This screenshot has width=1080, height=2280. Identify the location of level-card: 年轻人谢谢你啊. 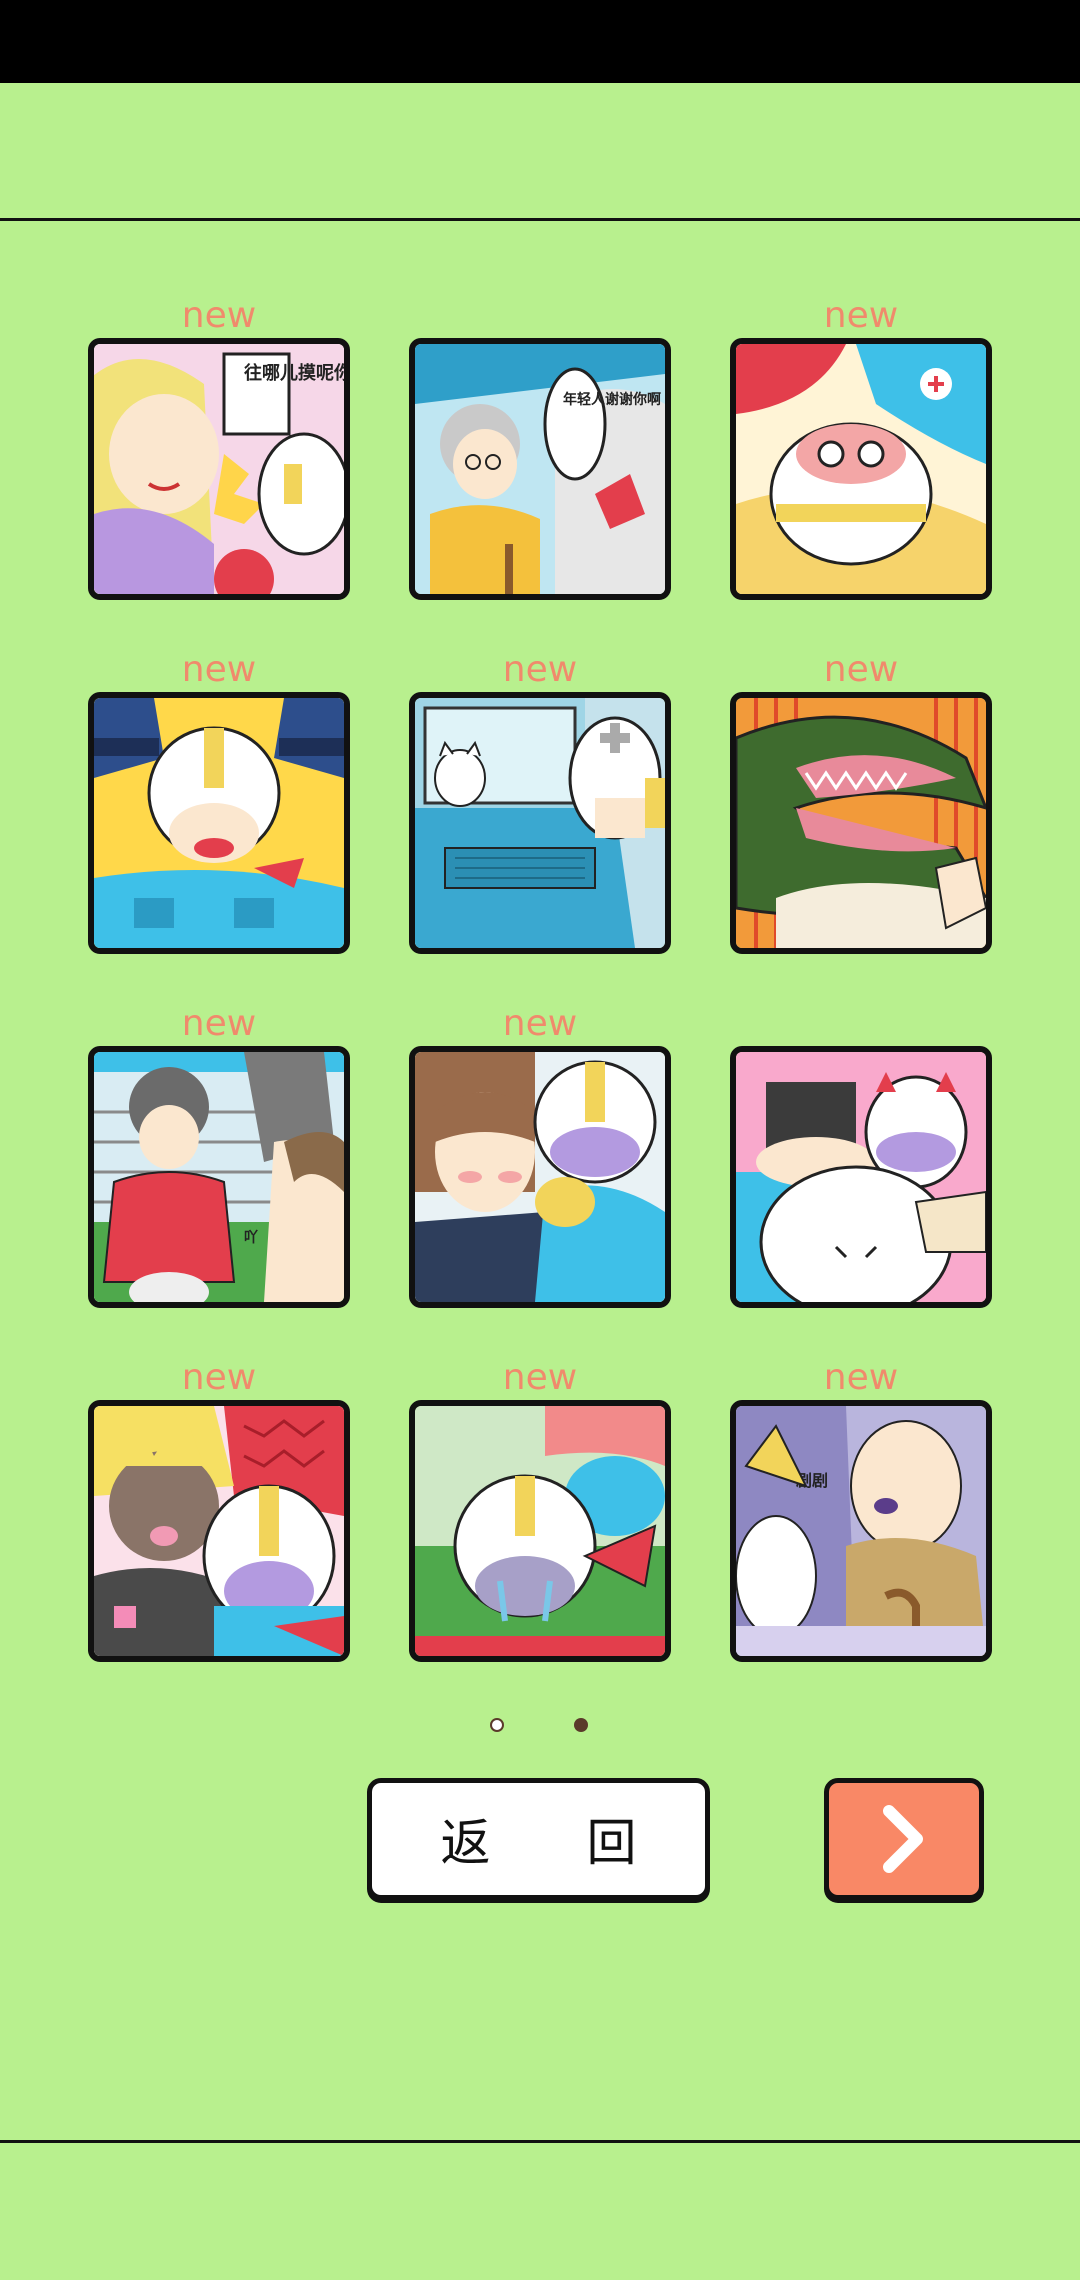
(540, 448).